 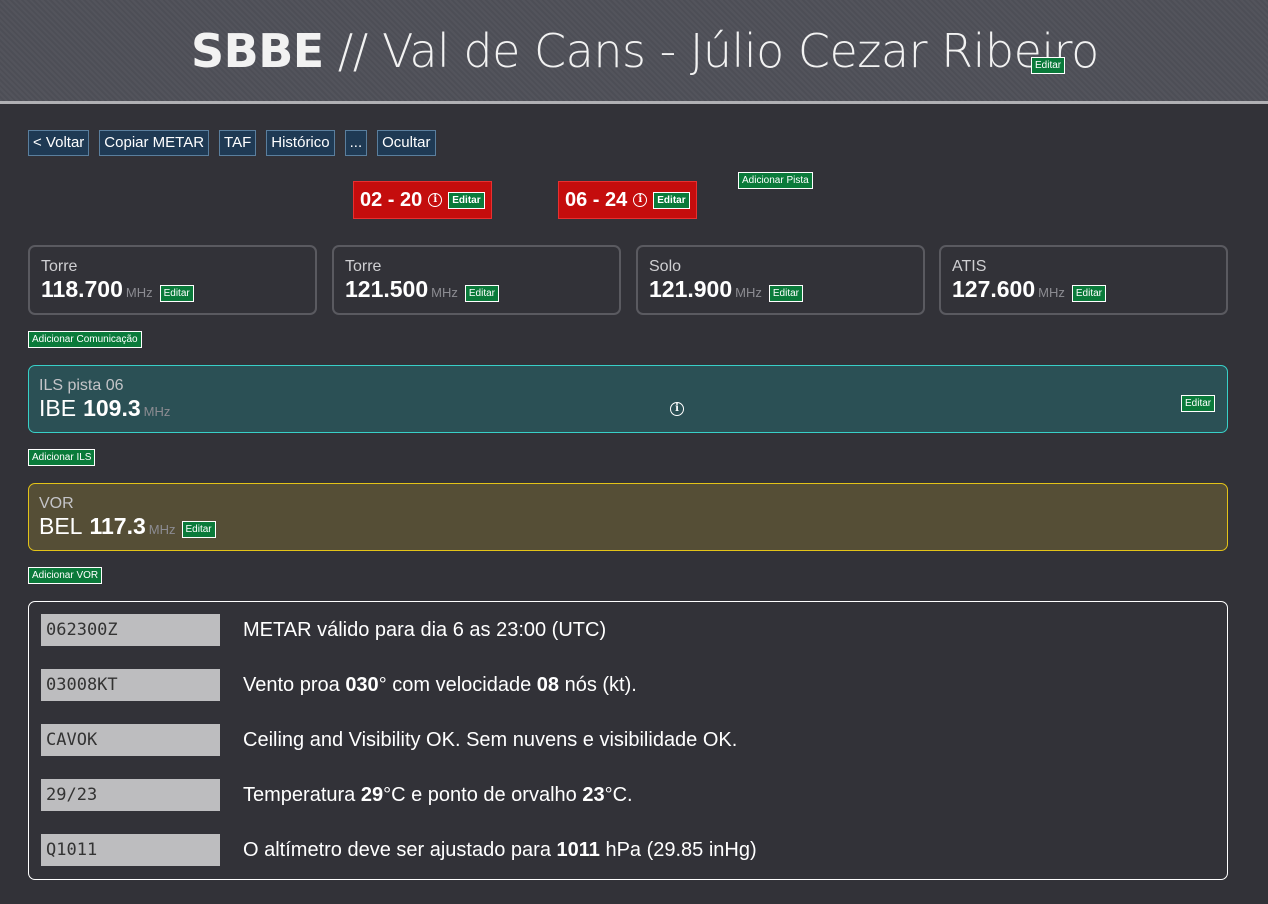 What do you see at coordinates (406, 143) in the screenshot?
I see `hide-button: Ocultar` at bounding box center [406, 143].